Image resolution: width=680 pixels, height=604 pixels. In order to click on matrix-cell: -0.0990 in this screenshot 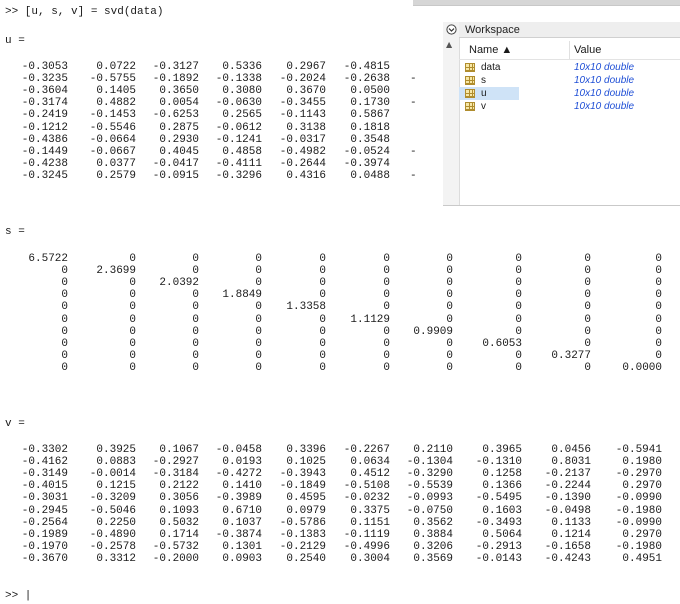, I will do `click(638, 498)`.